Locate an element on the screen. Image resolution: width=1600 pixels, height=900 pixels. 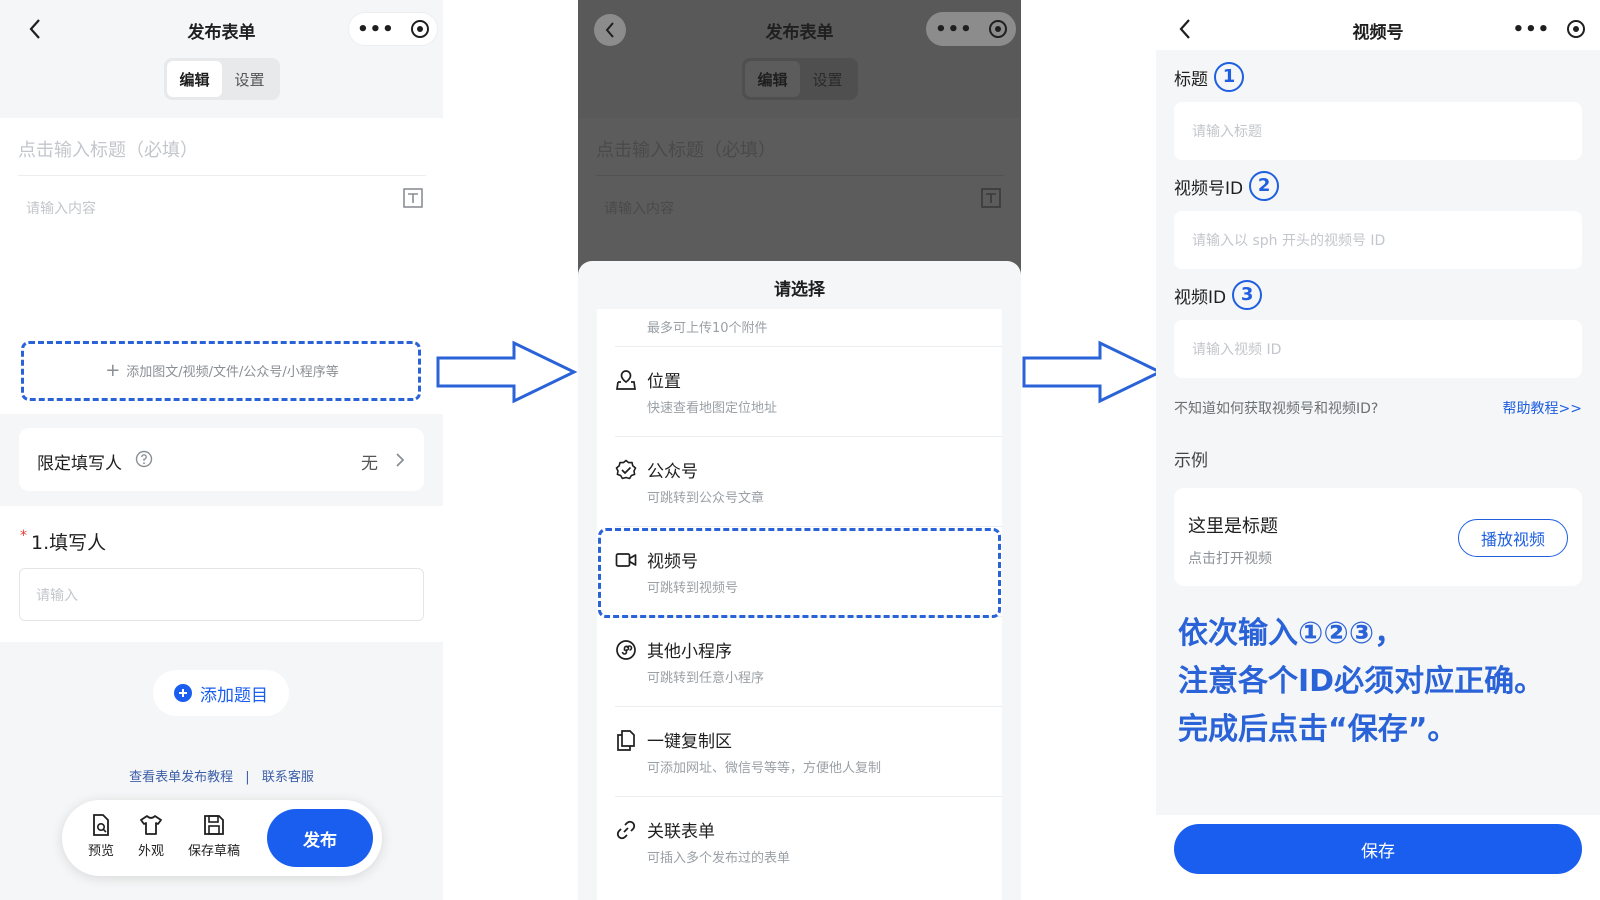
option-hint: 最多可上传10个附件 is located at coordinates (707, 328).